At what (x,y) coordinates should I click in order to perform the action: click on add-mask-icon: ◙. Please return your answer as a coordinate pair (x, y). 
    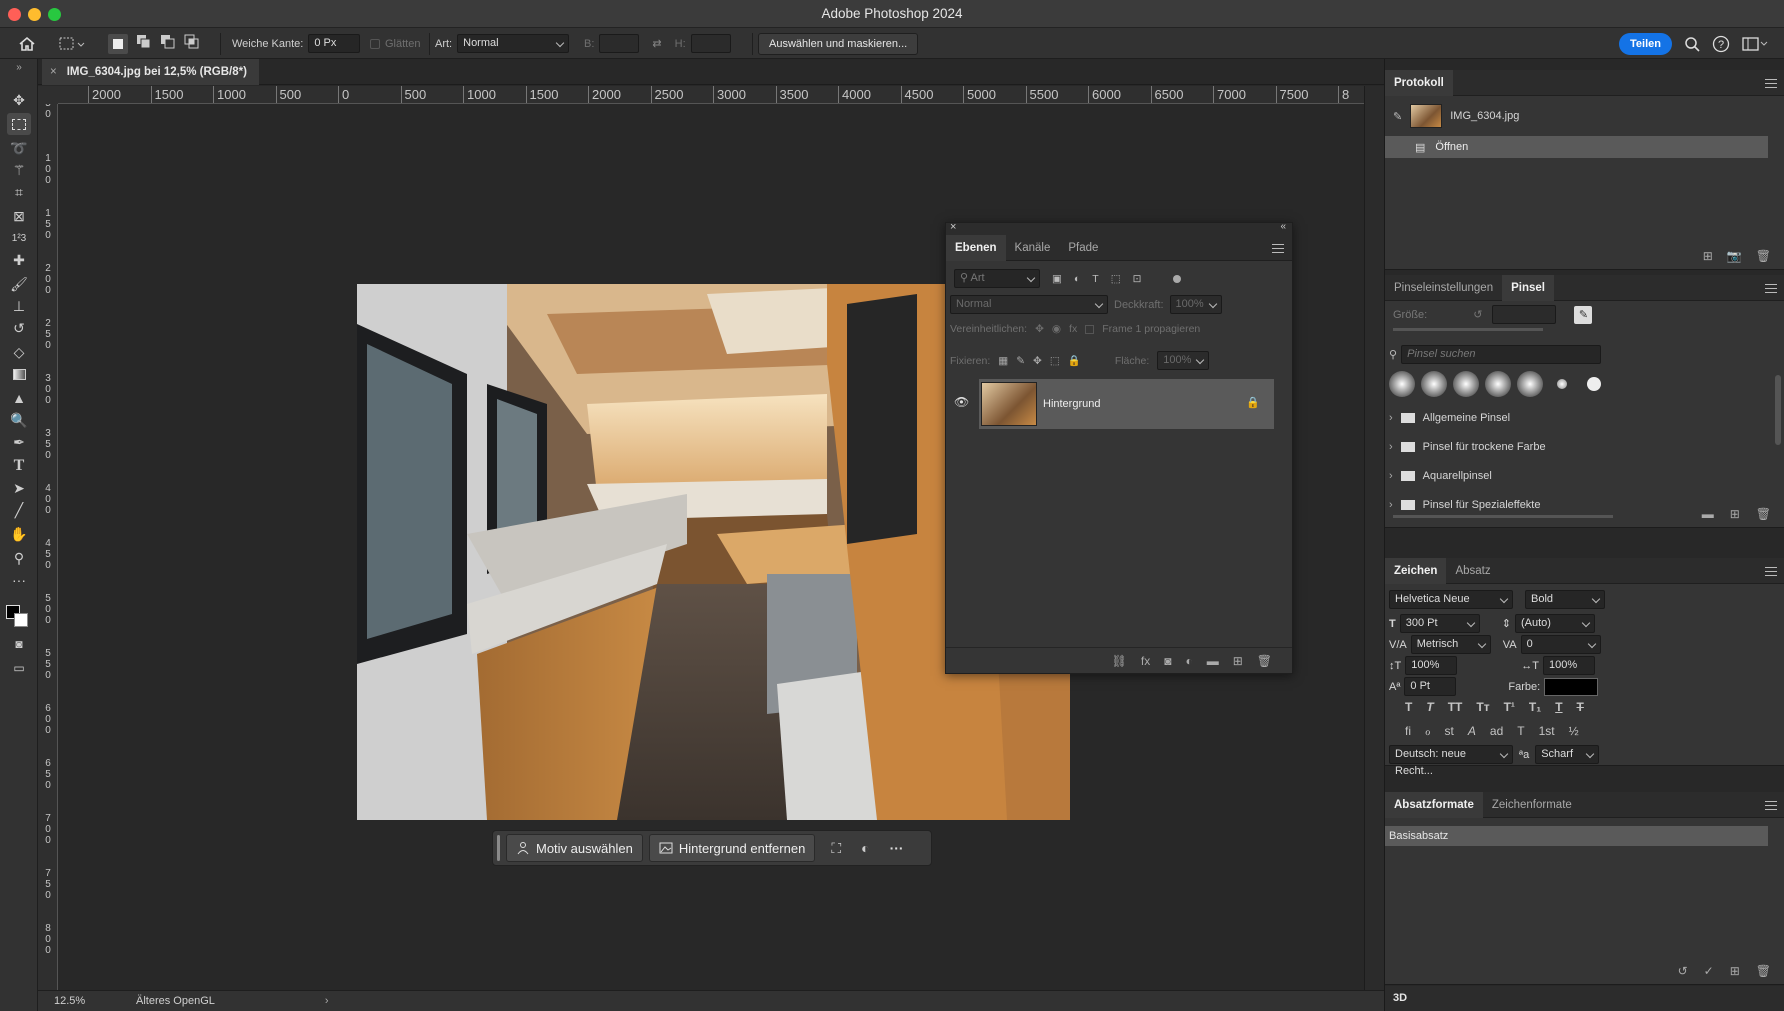
    Looking at the image, I should click on (1167, 661).